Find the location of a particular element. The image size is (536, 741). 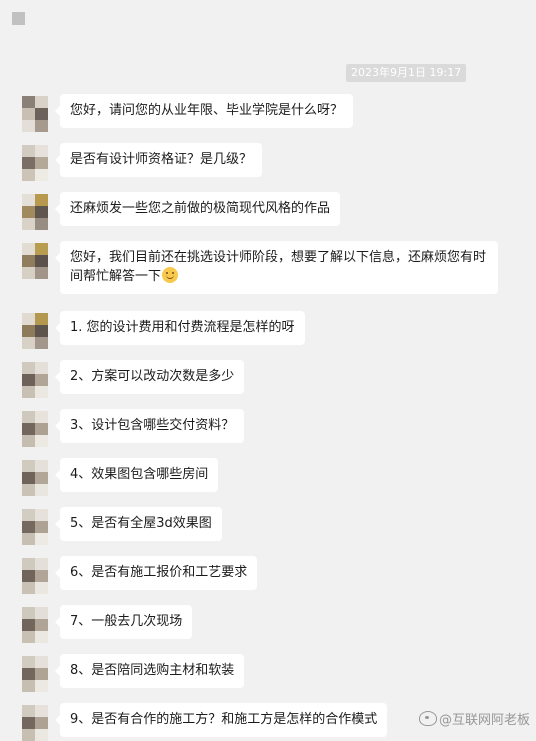

watermark-text: @互联网阿老板 is located at coordinates (484, 720).